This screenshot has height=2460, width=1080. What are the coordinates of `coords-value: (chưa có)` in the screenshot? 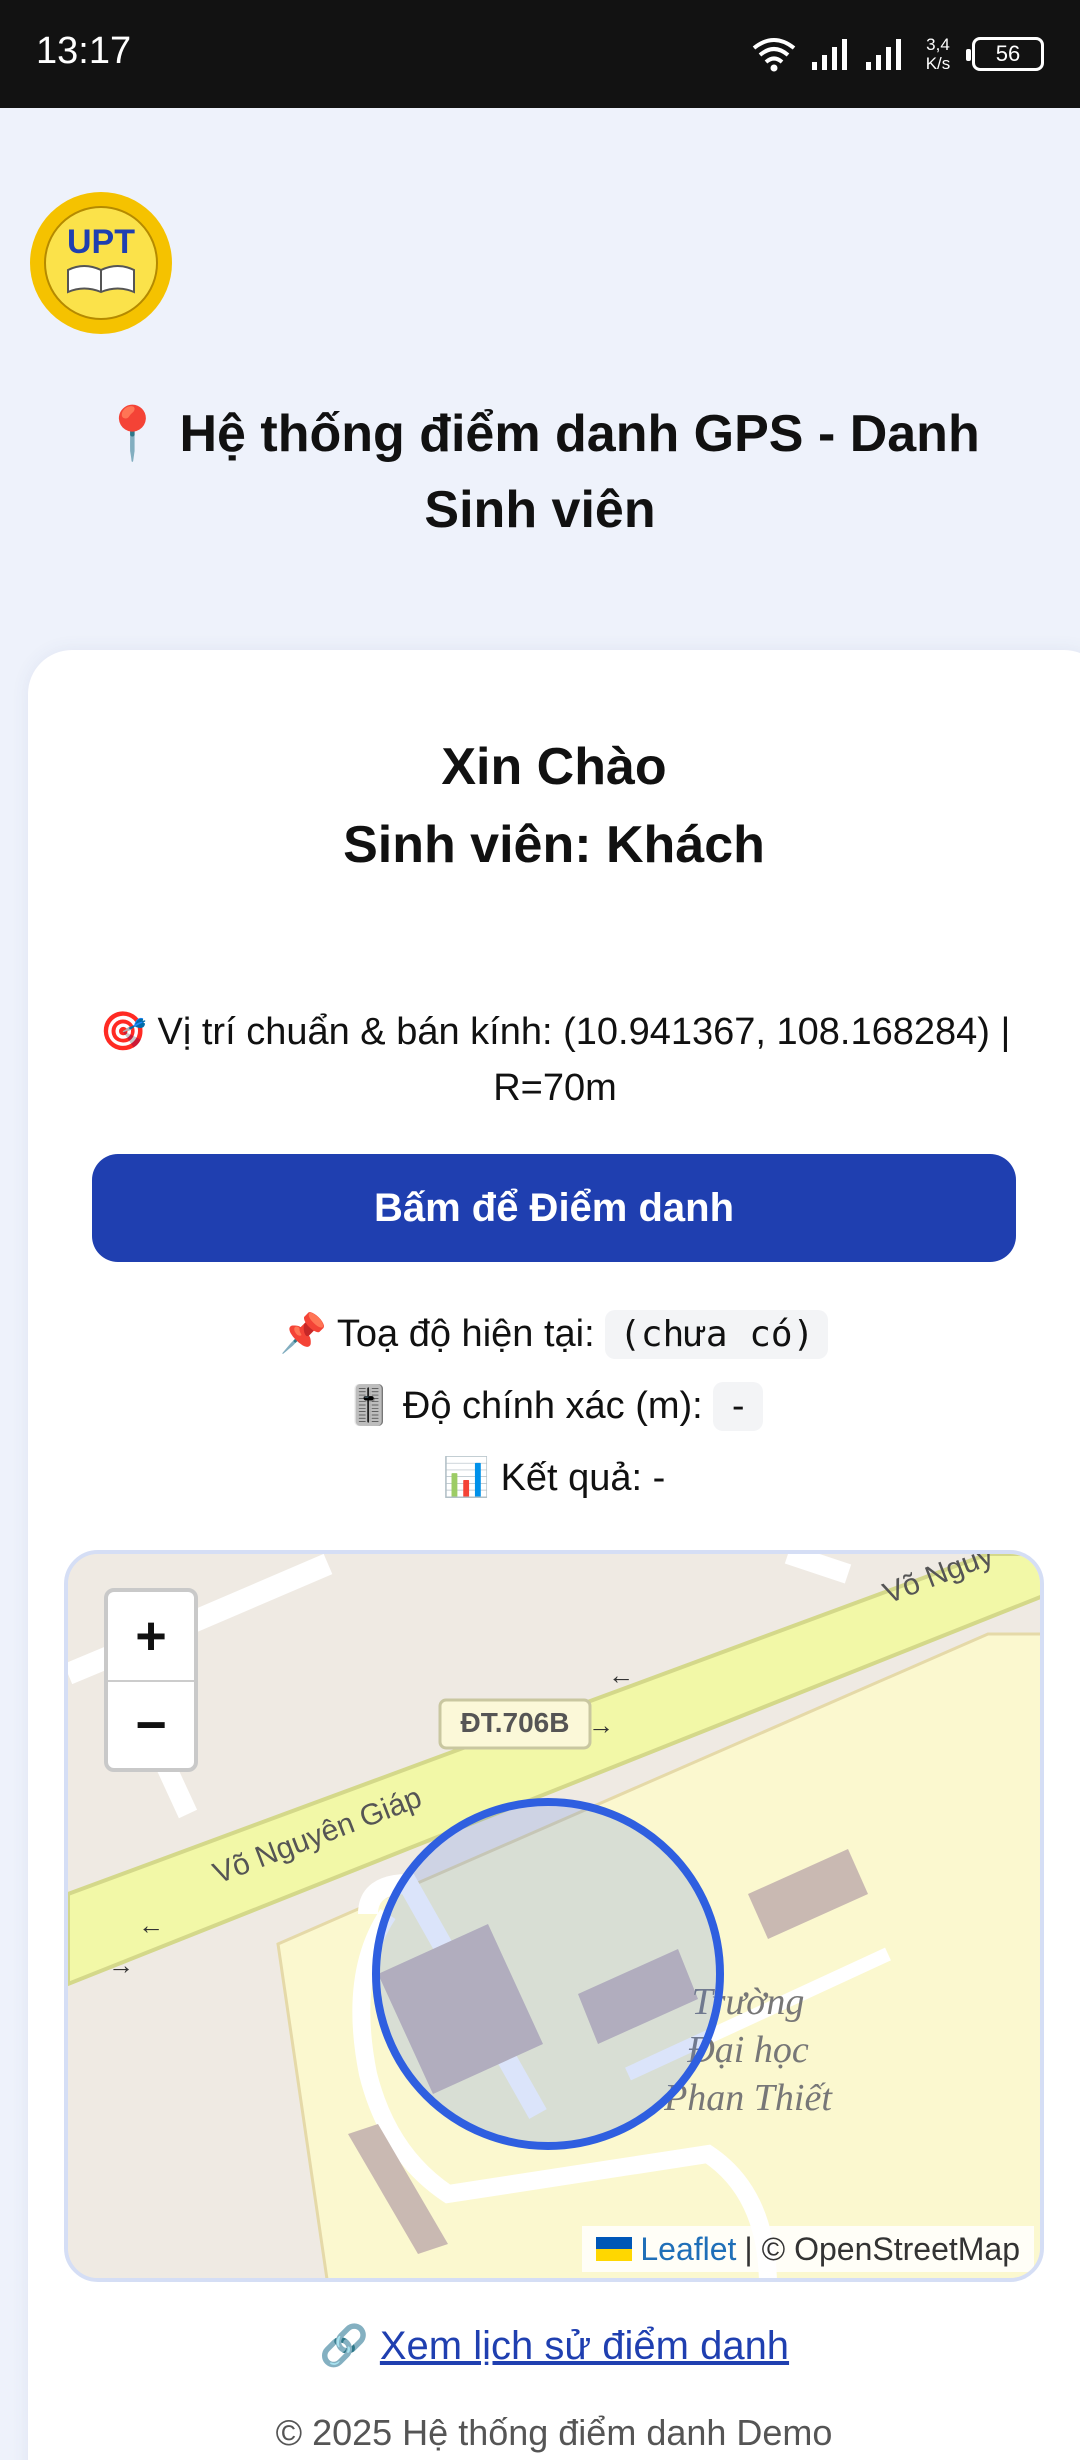 It's located at (717, 1334).